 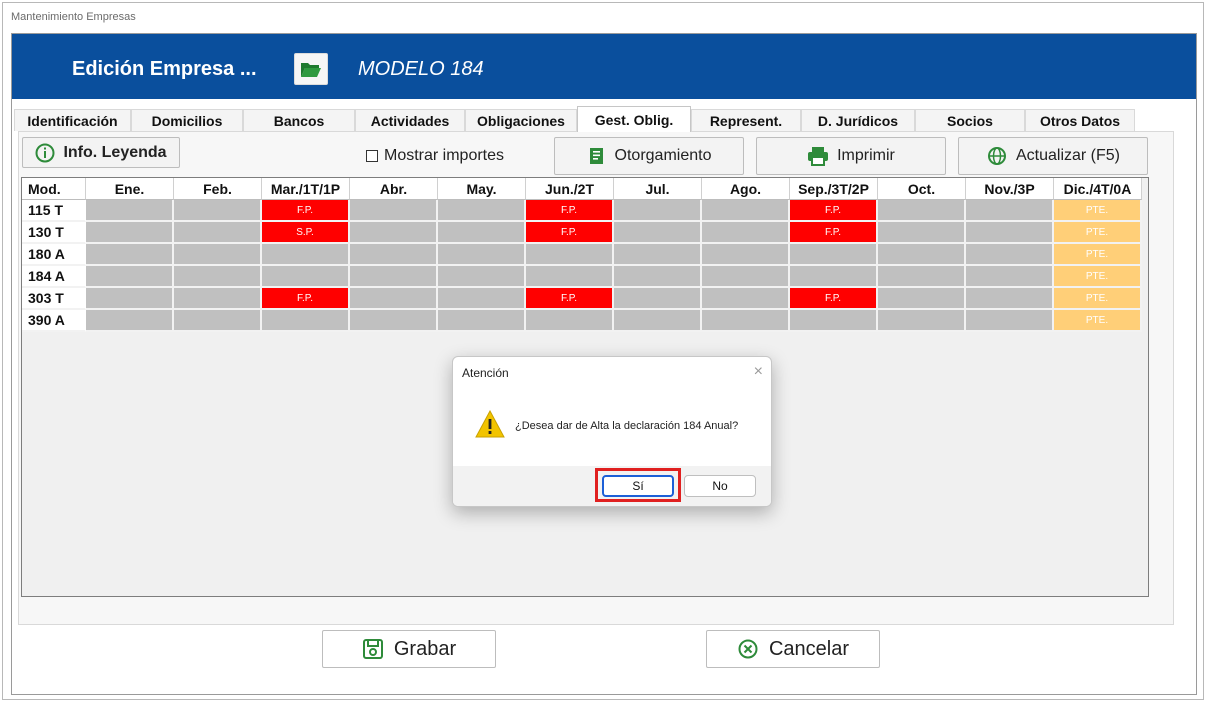 What do you see at coordinates (746, 120) in the screenshot?
I see `tab-represent: Represent.` at bounding box center [746, 120].